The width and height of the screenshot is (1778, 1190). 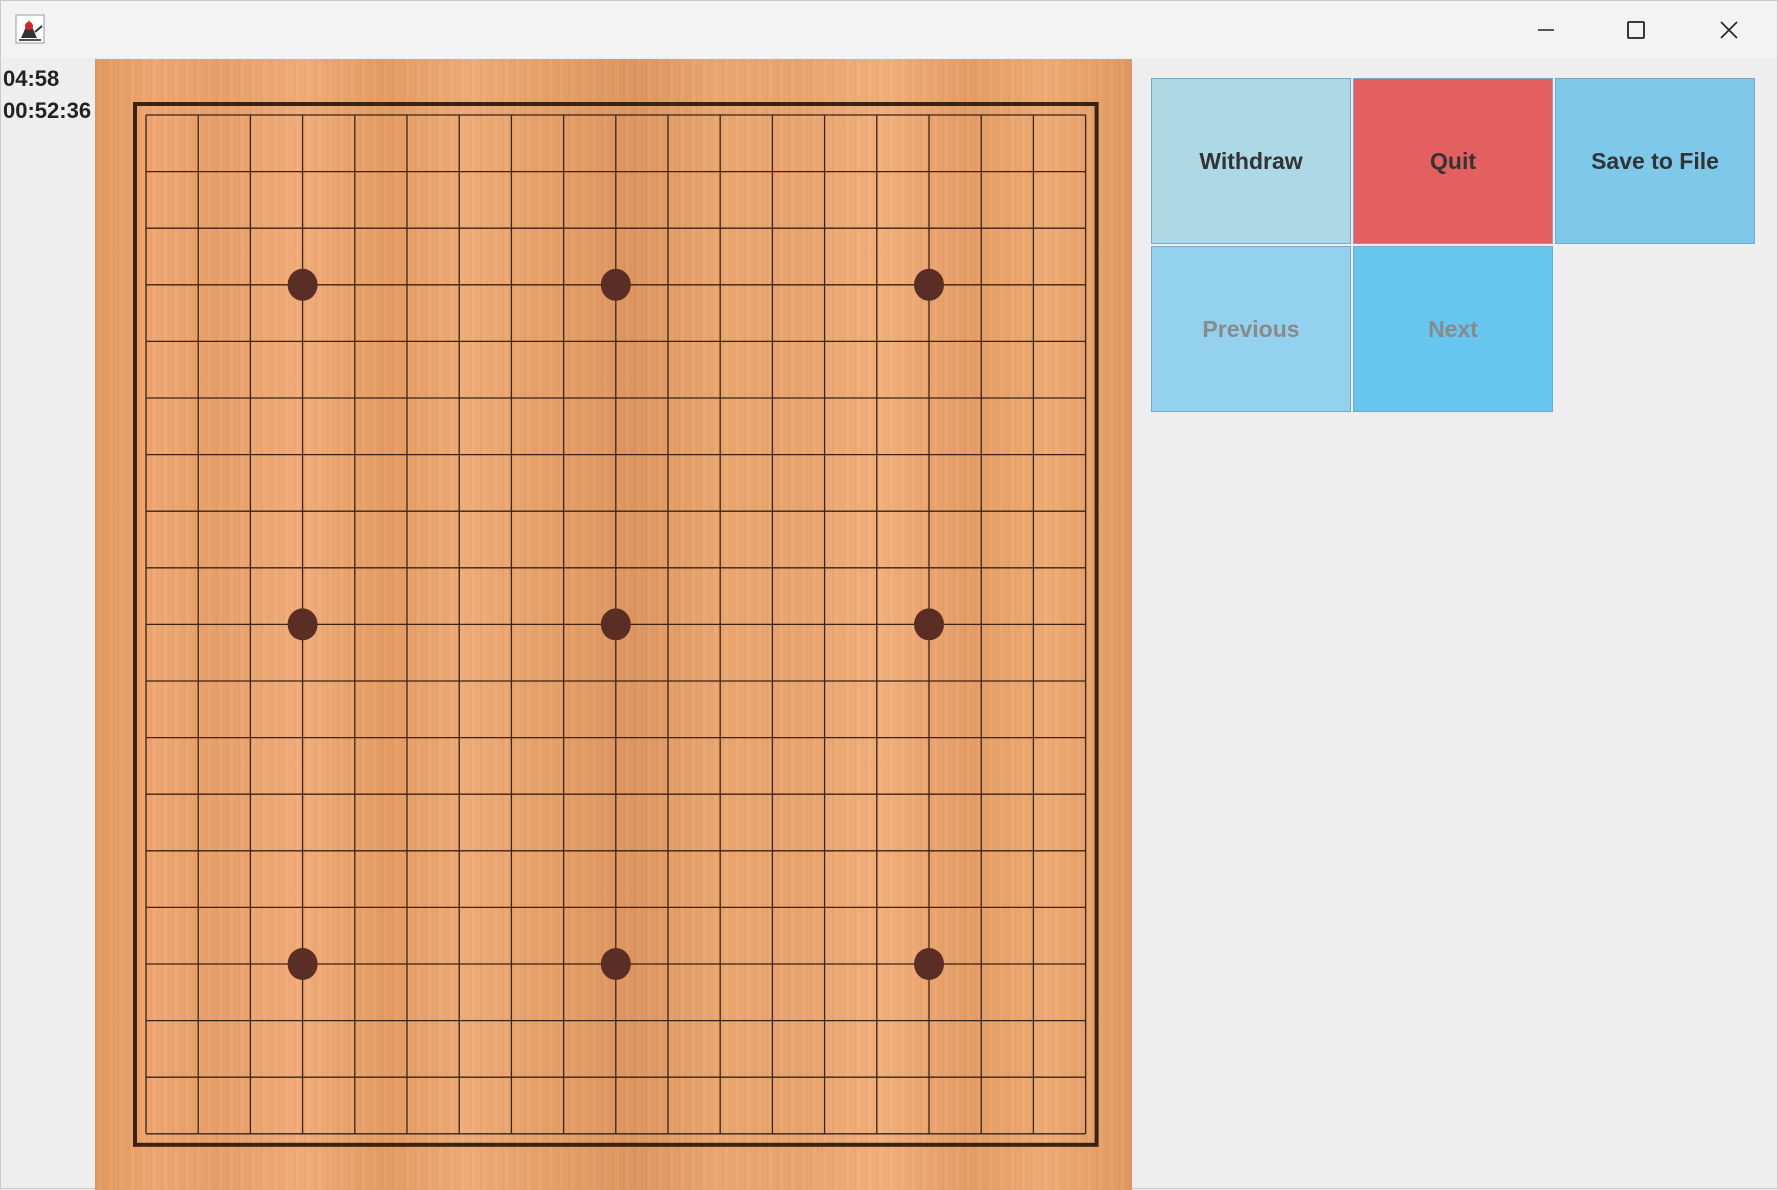 What do you see at coordinates (1251, 161) in the screenshot?
I see `withdraw-button: Withdraw` at bounding box center [1251, 161].